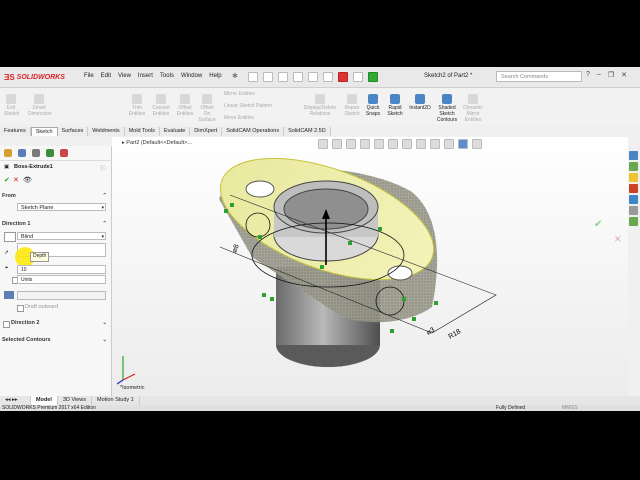 The width and height of the screenshot is (640, 480). Describe the element at coordinates (60, 323) in the screenshot. I see `direction2-section-header: Direction 2 ⌄` at that location.